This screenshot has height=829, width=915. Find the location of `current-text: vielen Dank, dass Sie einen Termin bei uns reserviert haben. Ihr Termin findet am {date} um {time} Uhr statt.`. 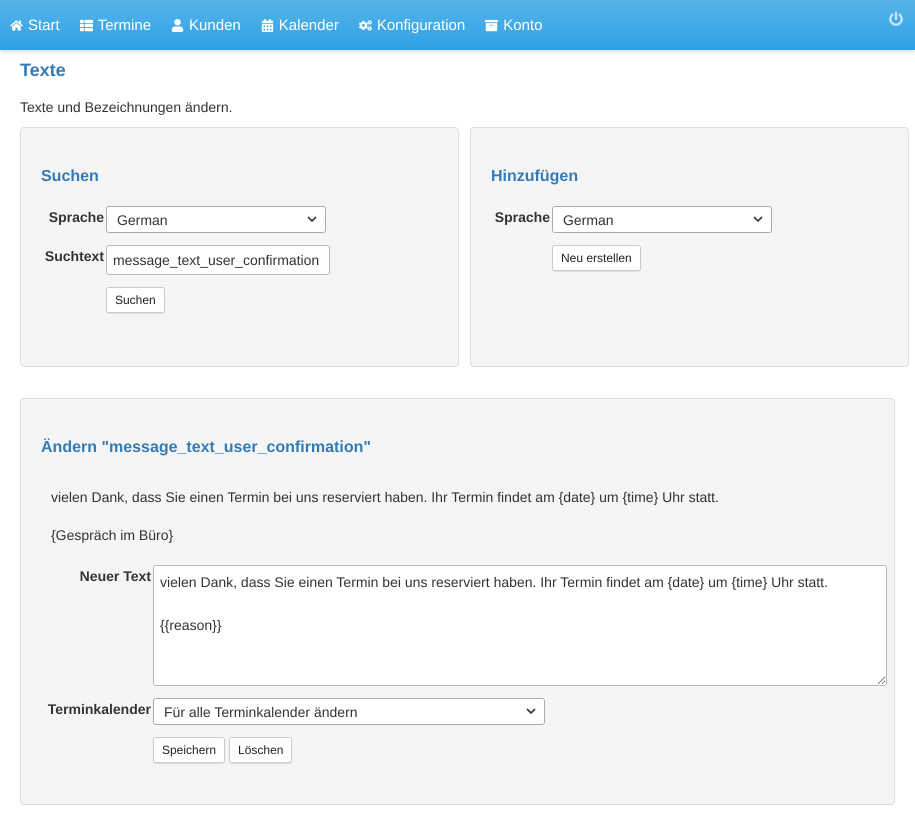

current-text: vielen Dank, dass Sie einen Termin bei uns reserviert haben. Ihr Termin findet am {date} um {time} Uhr statt. is located at coordinates (385, 497).